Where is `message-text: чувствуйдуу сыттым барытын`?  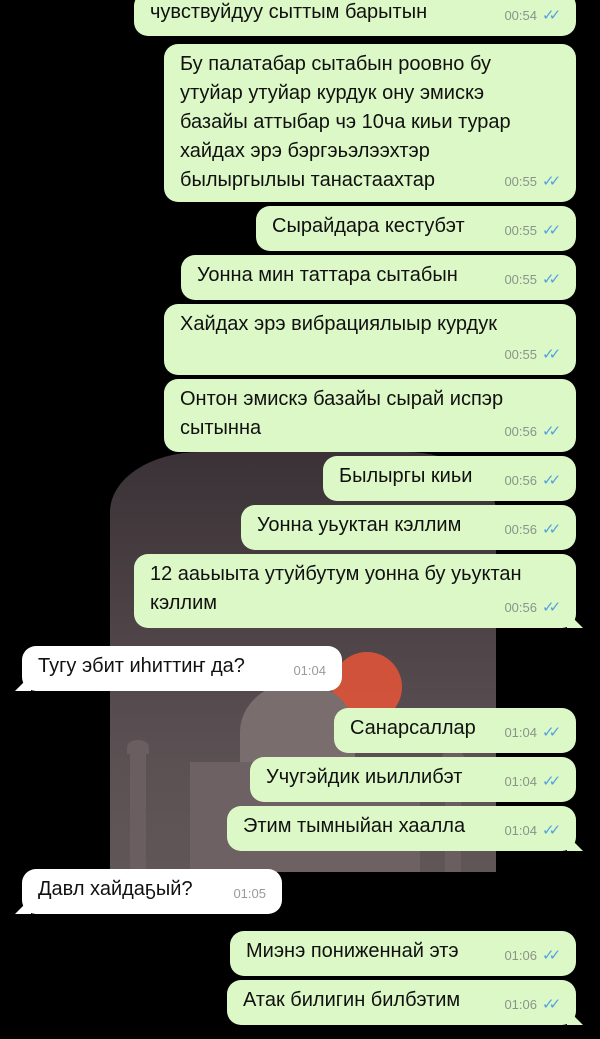 message-text: чувствуйдуу сыттым барытын is located at coordinates (289, 12).